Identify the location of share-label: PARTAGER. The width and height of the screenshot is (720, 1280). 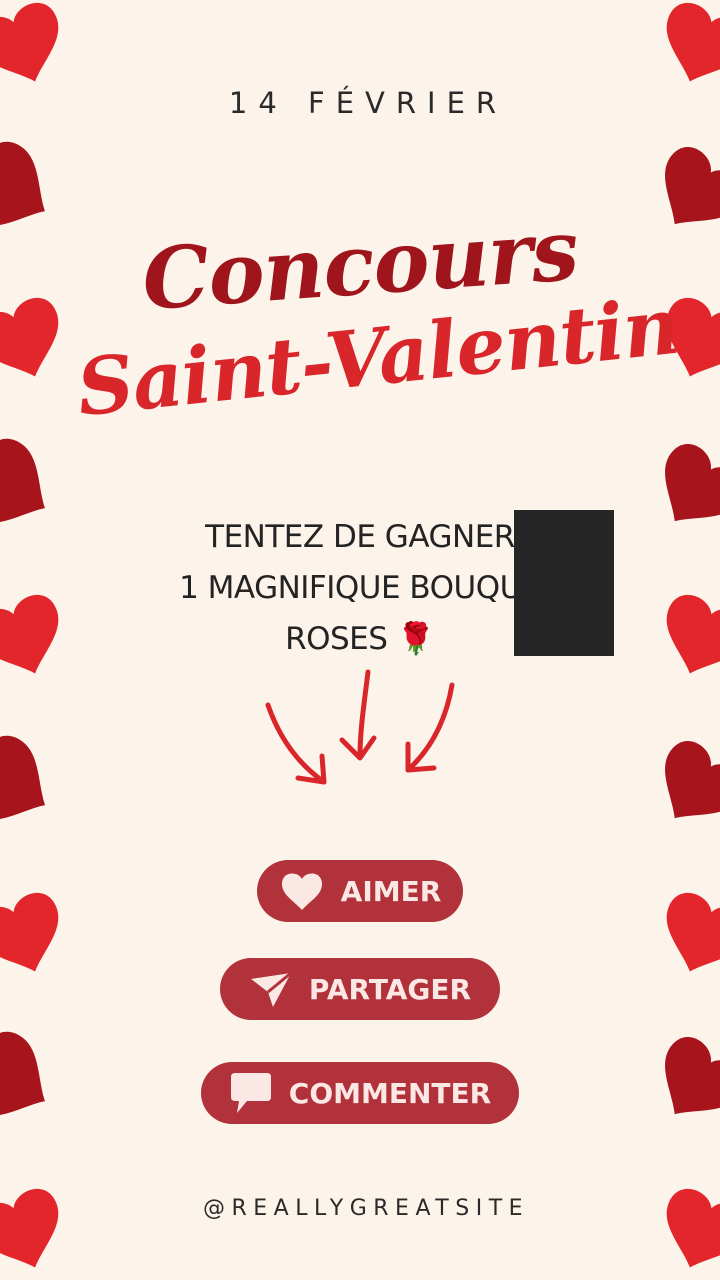
(390, 989).